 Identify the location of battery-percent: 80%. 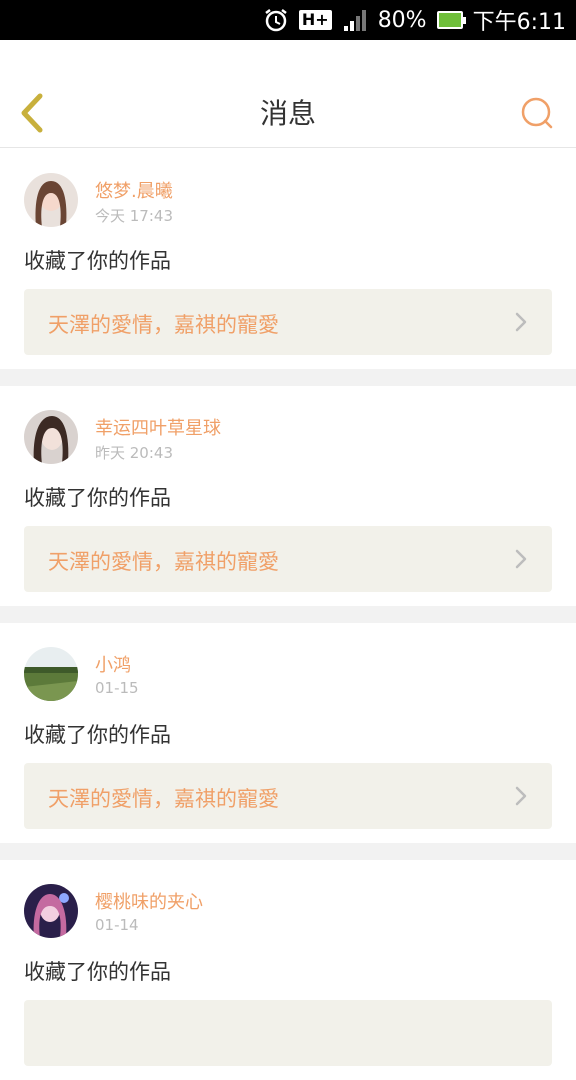
(402, 20).